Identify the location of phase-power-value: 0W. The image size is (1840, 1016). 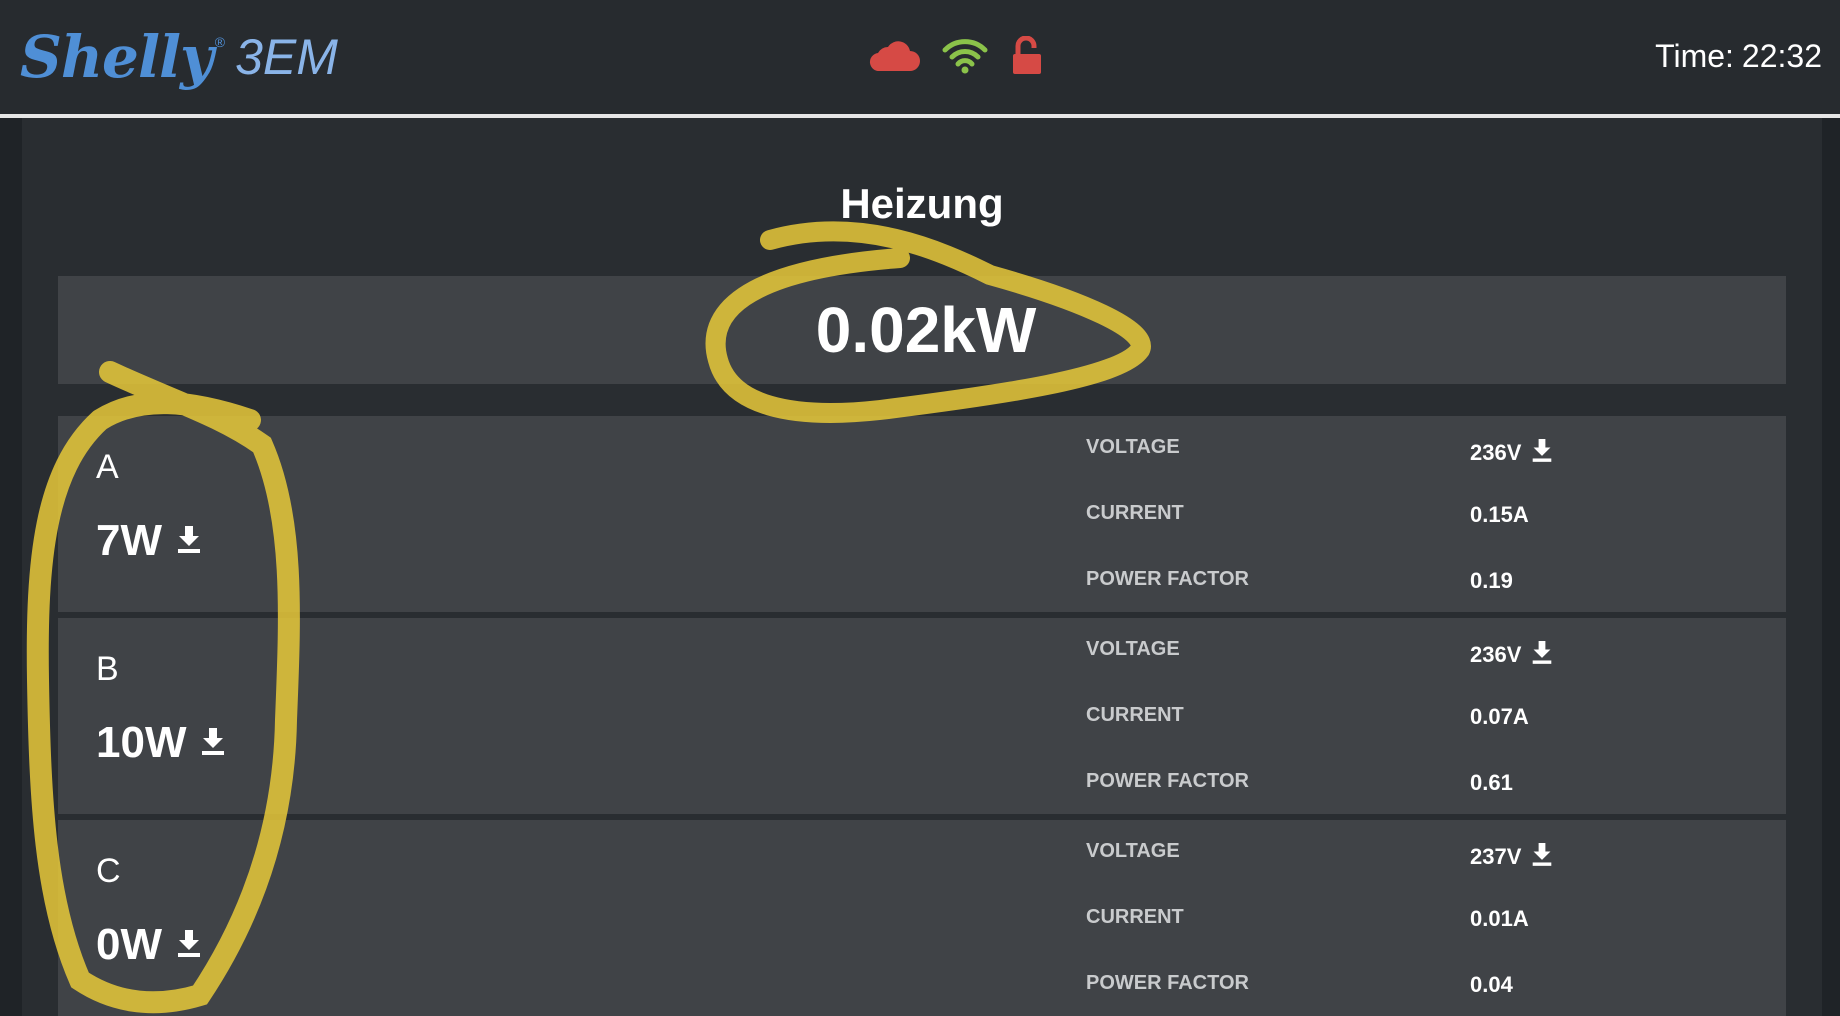
(129, 944).